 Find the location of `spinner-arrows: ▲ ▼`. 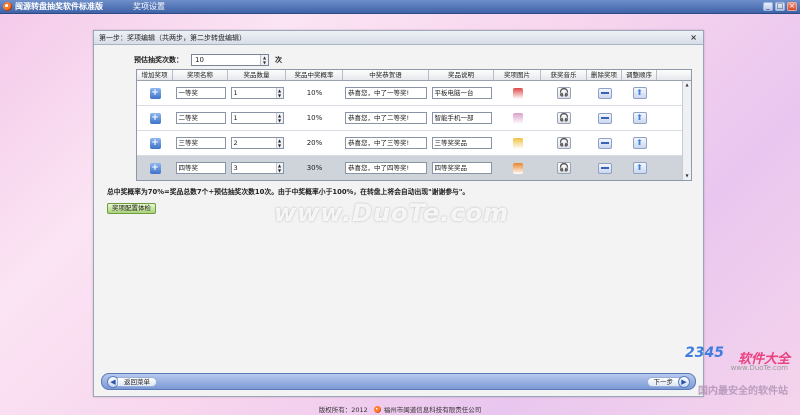

spinner-arrows: ▲ ▼ is located at coordinates (264, 60).